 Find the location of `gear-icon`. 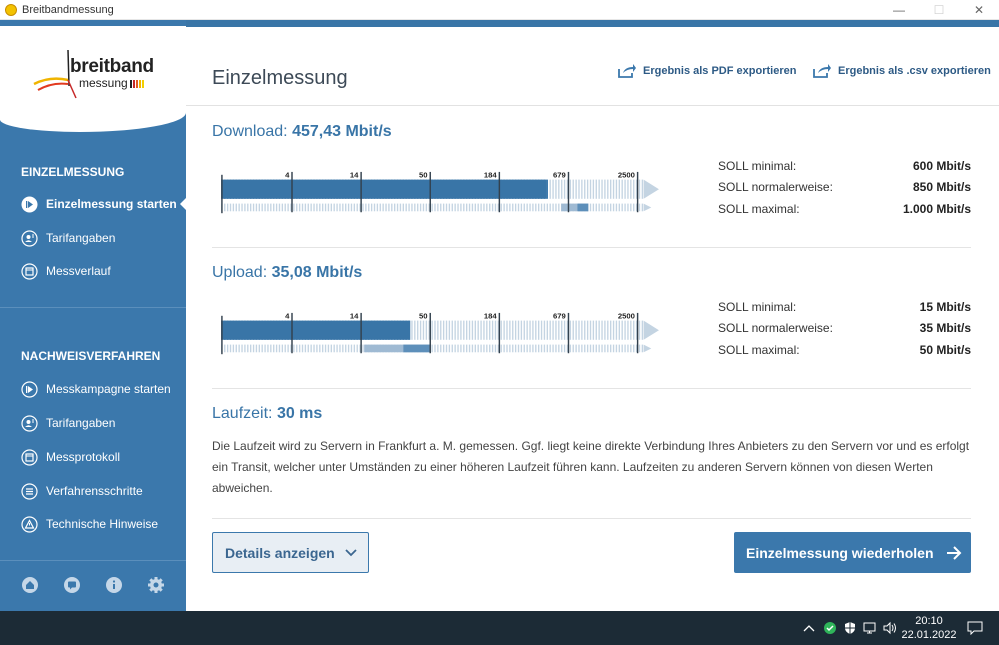

gear-icon is located at coordinates (156, 587).